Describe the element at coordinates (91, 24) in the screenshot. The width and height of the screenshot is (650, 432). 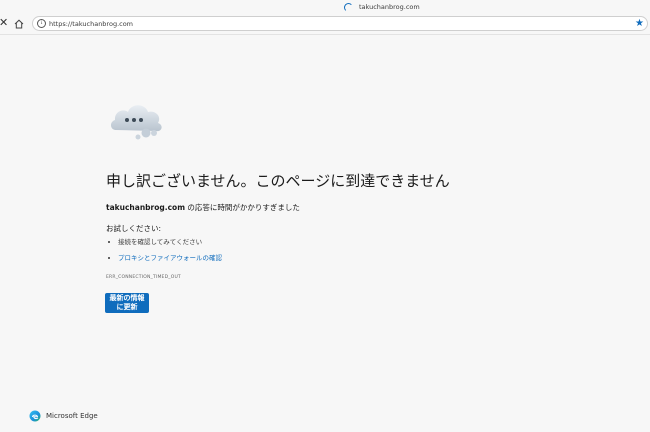
I see `url-text: https://takuchanbrog.com` at that location.